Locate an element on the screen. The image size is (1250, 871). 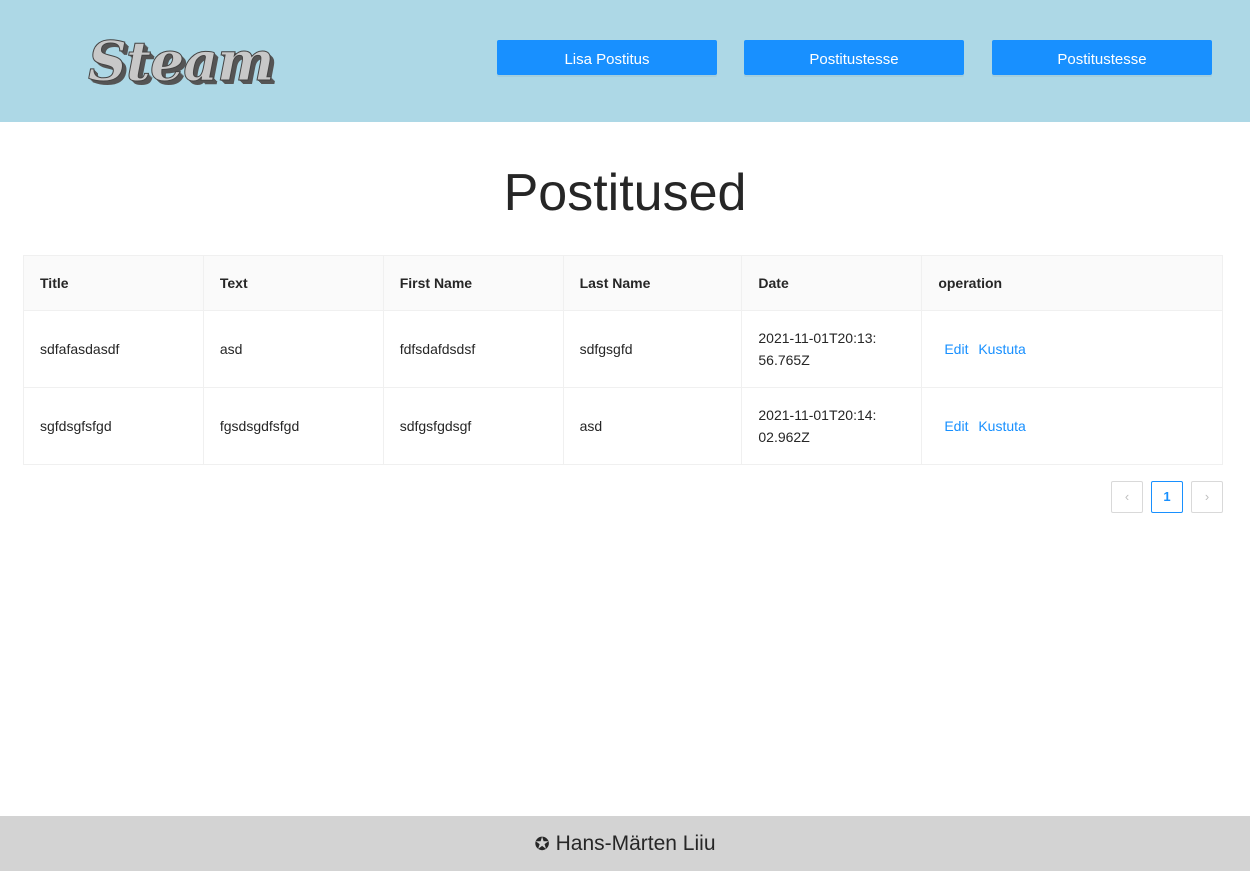
posts-nav-button: Postitustesse is located at coordinates (854, 57).